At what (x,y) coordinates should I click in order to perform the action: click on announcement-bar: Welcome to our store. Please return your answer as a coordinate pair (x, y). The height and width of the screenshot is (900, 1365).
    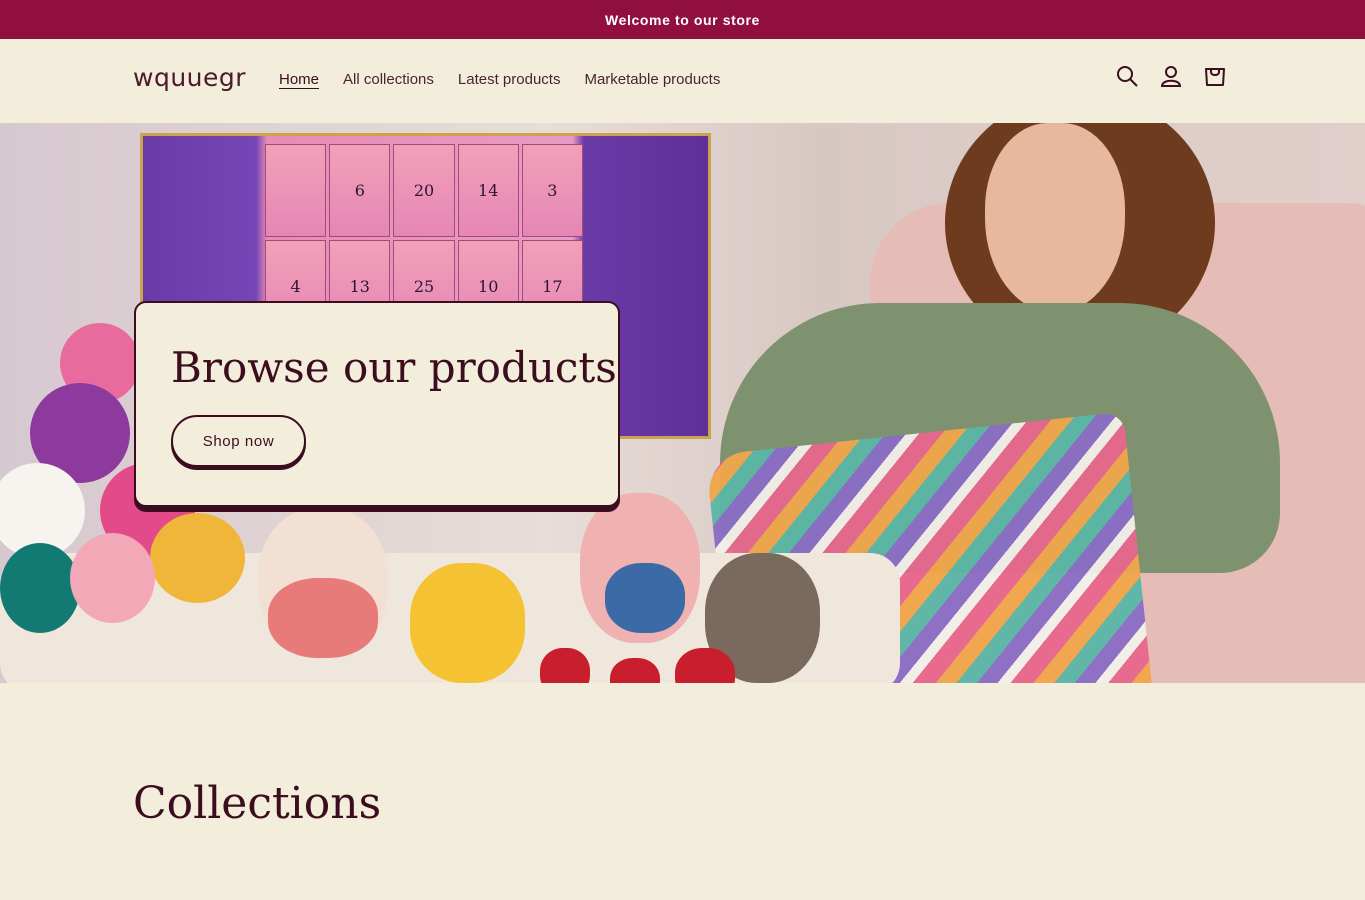
    Looking at the image, I should click on (682, 19).